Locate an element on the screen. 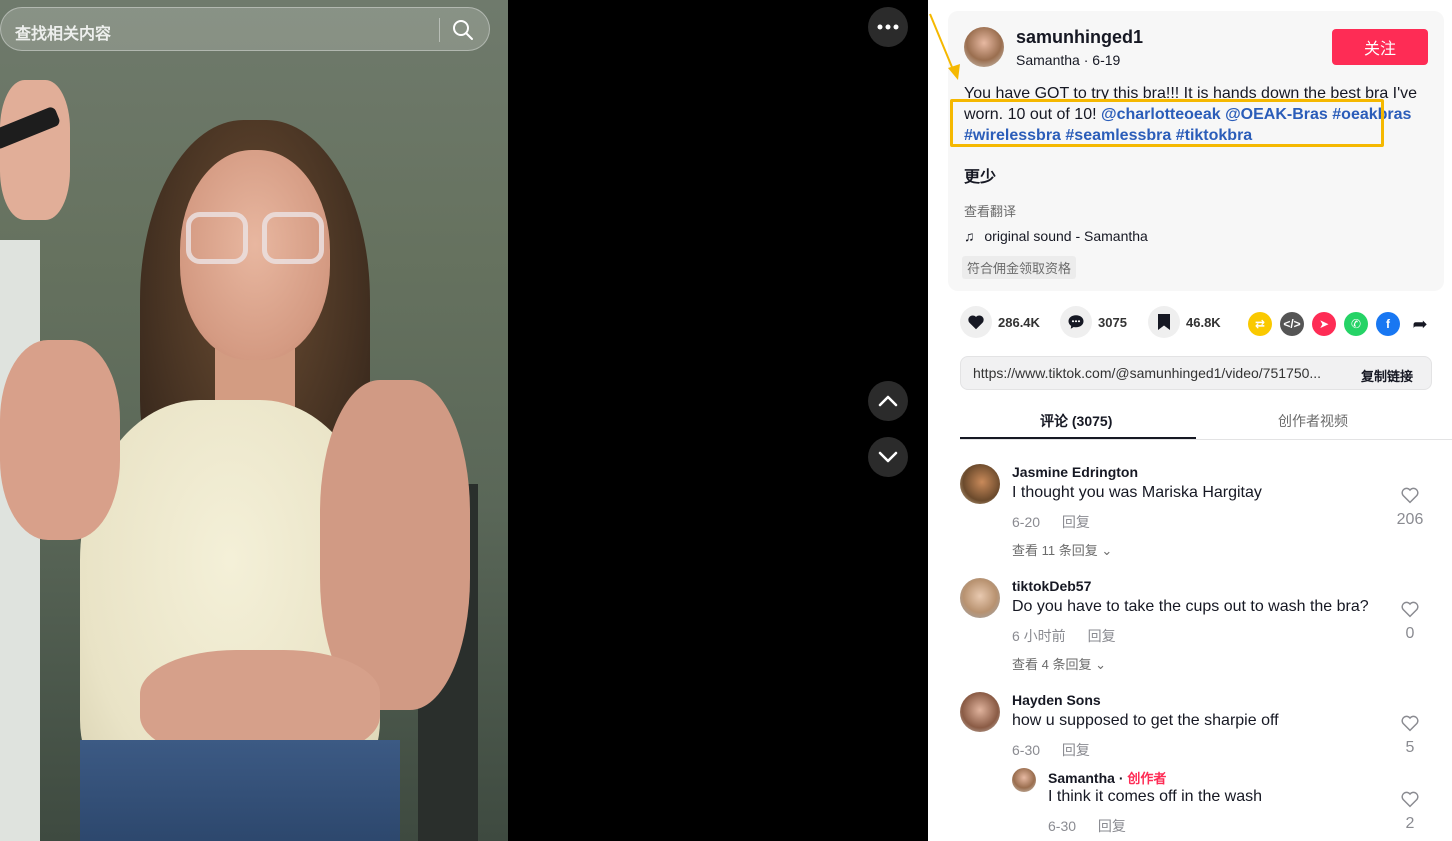  chevron-down-icon is located at coordinates (888, 457).